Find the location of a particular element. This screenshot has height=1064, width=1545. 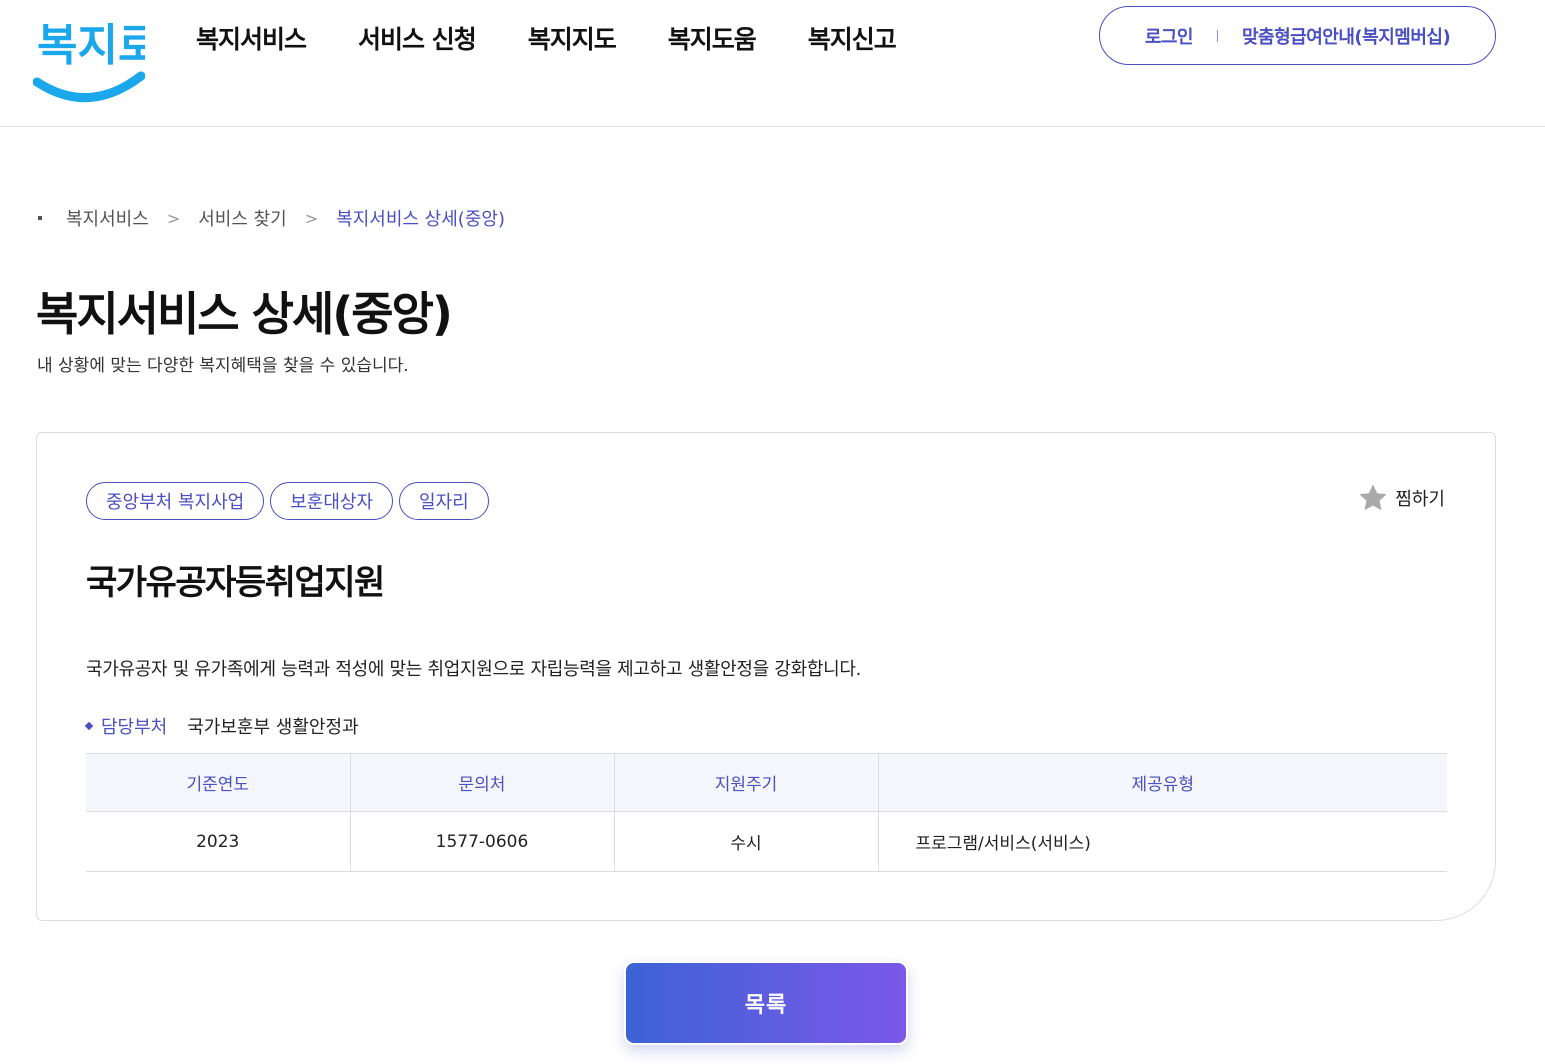

department-label: 담당부처 is located at coordinates (134, 727).